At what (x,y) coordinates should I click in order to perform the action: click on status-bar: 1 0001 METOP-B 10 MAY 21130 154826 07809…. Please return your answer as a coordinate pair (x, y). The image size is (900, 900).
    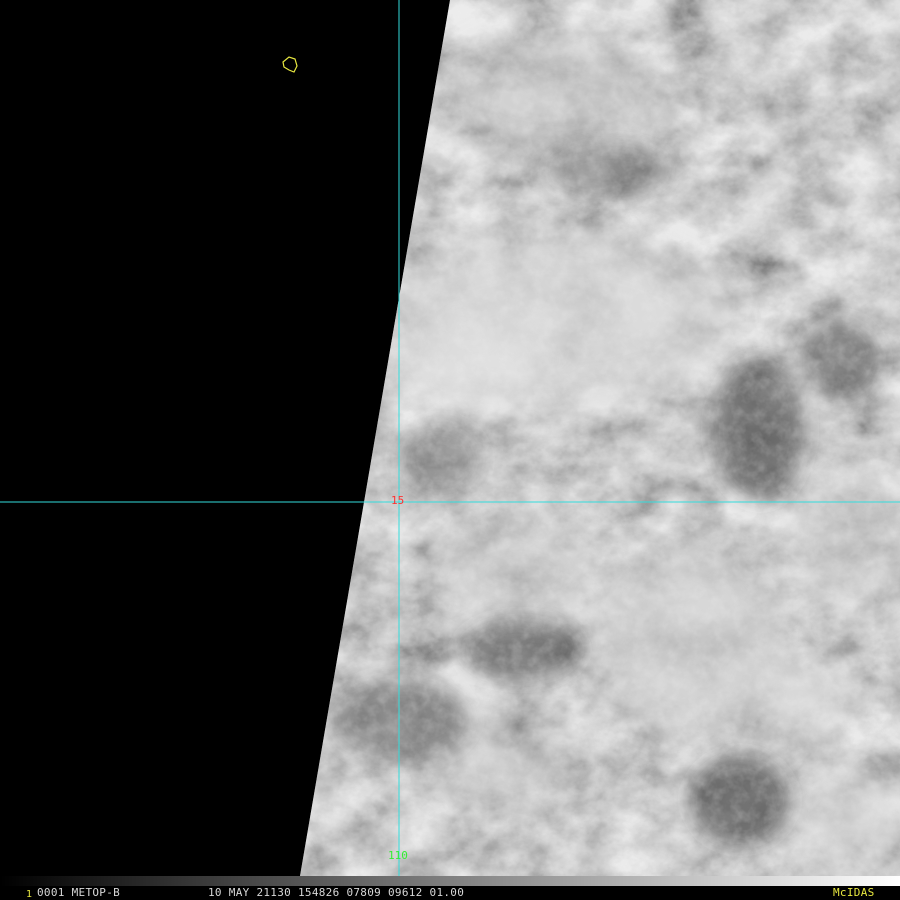
    Looking at the image, I should click on (450, 888).